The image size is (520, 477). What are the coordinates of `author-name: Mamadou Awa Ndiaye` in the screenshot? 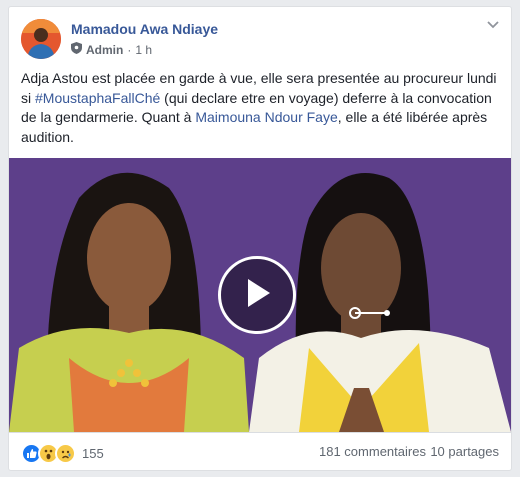 It's located at (144, 29).